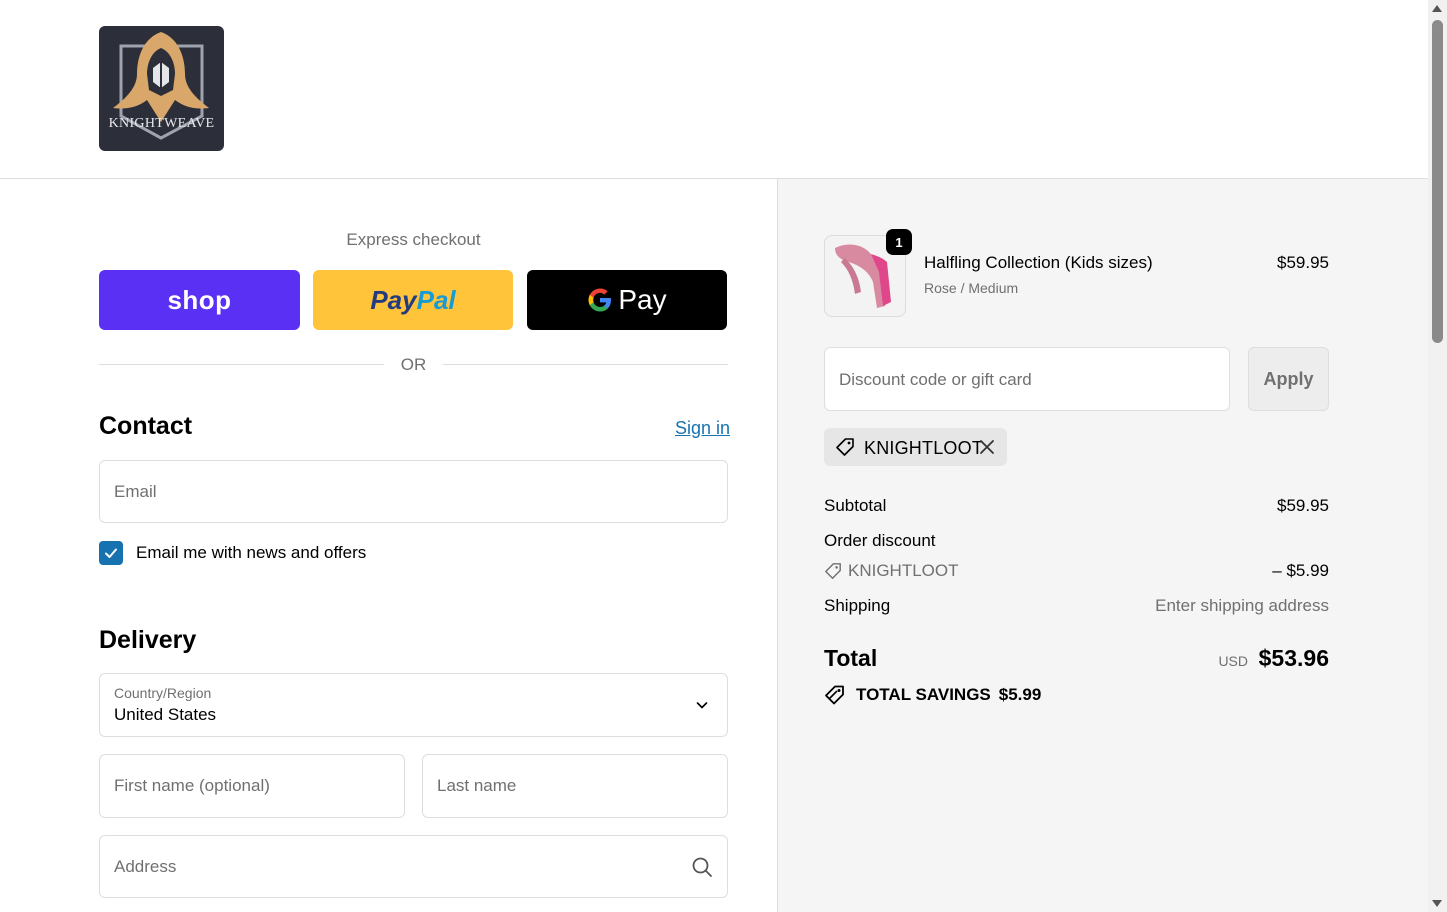 Image resolution: width=1447 pixels, height=912 pixels. What do you see at coordinates (413, 491) in the screenshot?
I see `email-field: Email` at bounding box center [413, 491].